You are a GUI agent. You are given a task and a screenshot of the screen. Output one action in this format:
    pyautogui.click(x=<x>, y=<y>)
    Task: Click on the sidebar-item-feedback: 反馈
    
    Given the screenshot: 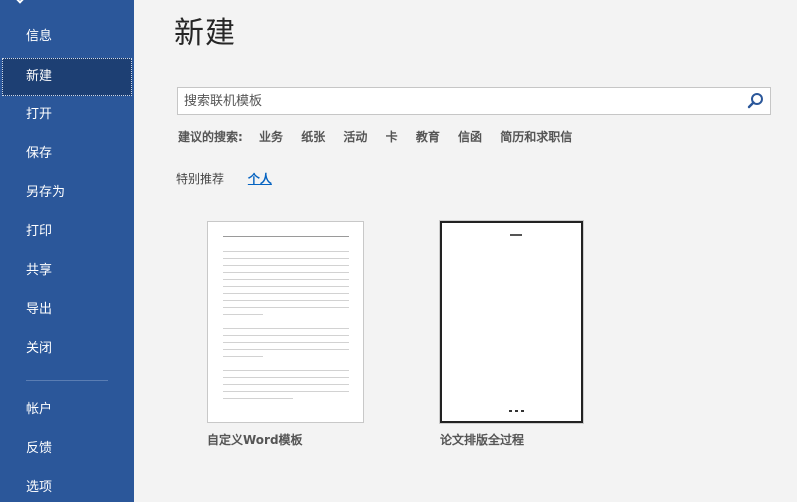 What is the action you would take?
    pyautogui.click(x=67, y=449)
    